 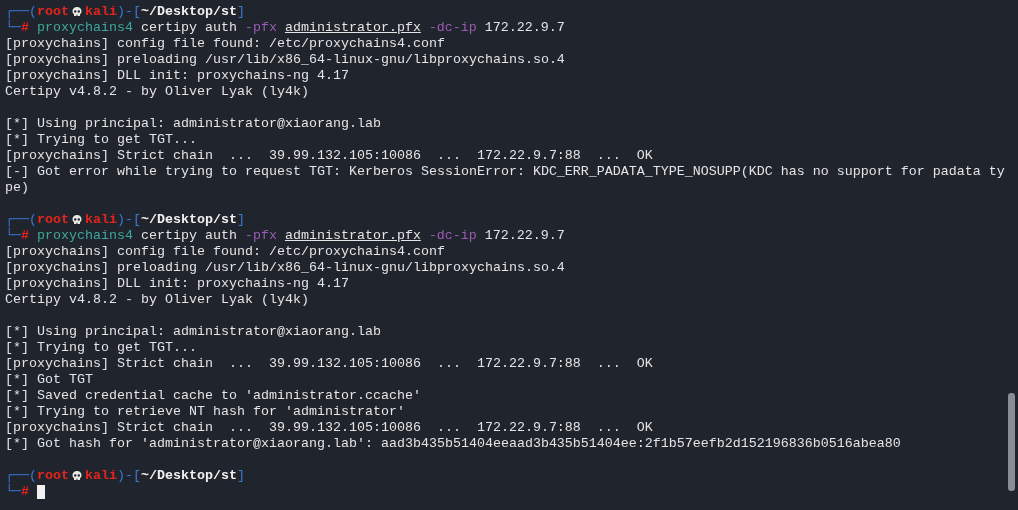 What do you see at coordinates (1011, 442) in the screenshot?
I see `scrollbar-thumb` at bounding box center [1011, 442].